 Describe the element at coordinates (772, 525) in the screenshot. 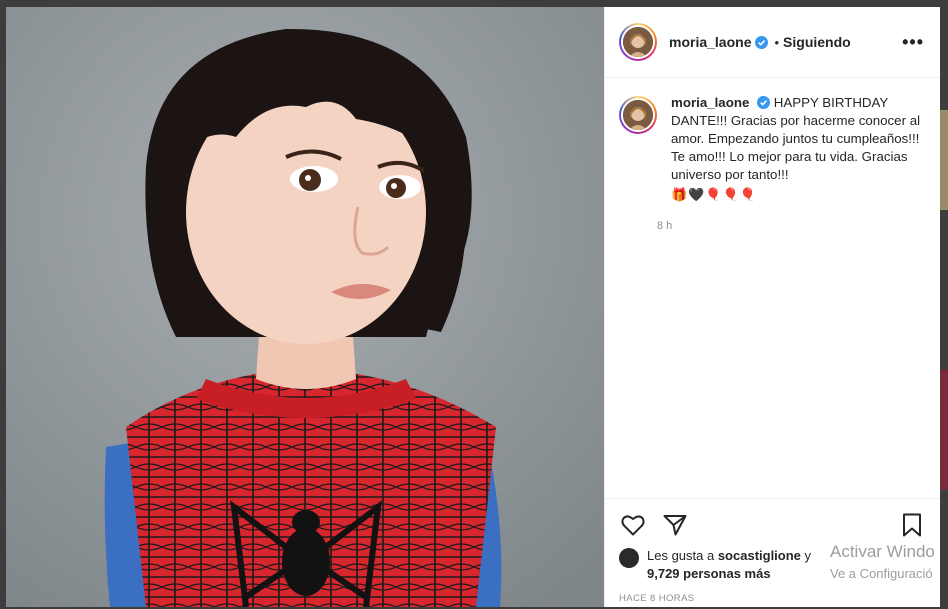

I see `action-icons` at that location.